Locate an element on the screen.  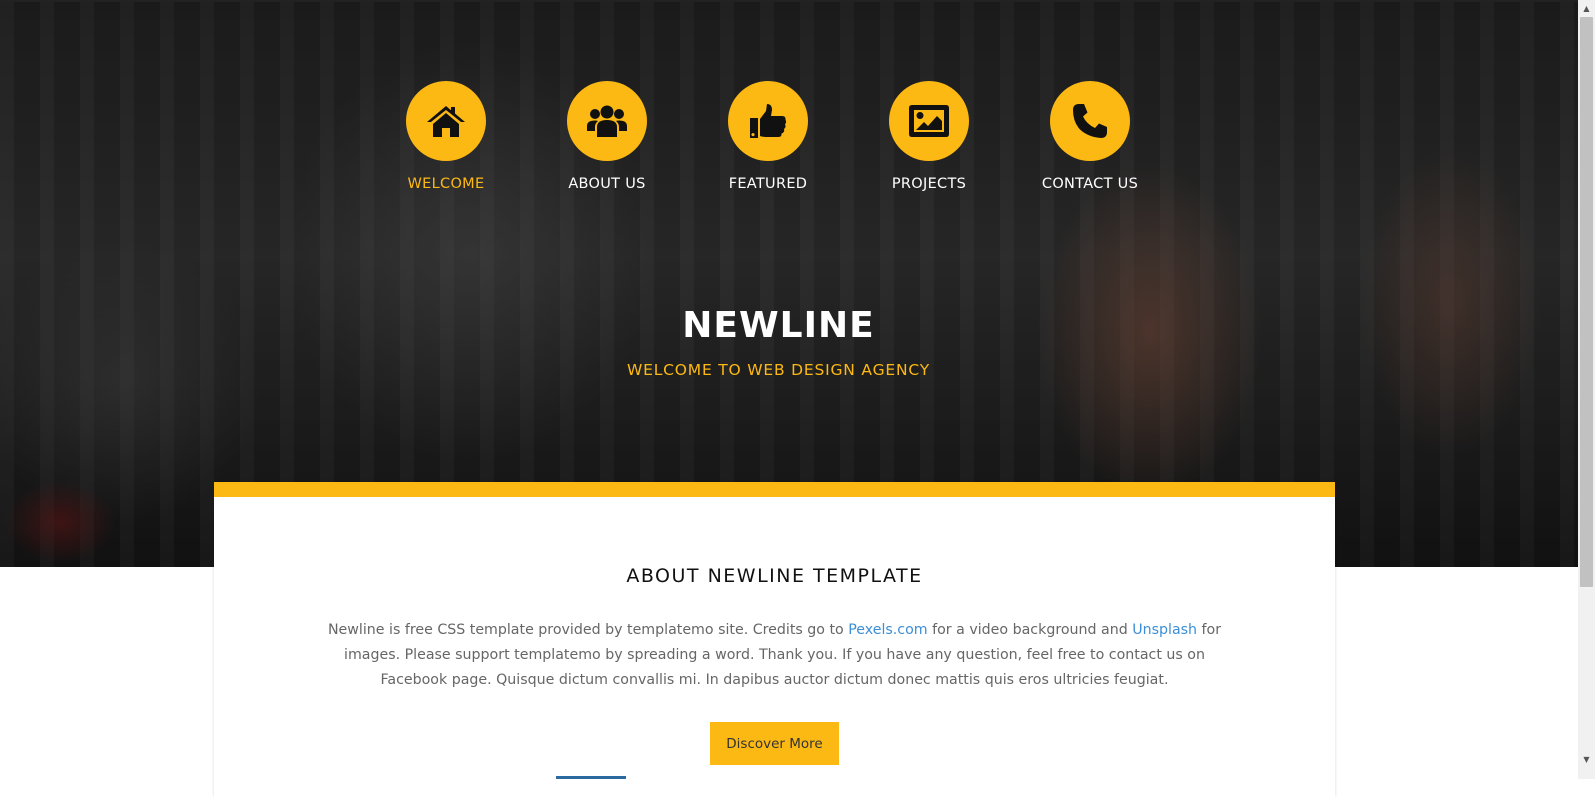
nav-item-contact-us: CONTACT US is located at coordinates (1090, 136).